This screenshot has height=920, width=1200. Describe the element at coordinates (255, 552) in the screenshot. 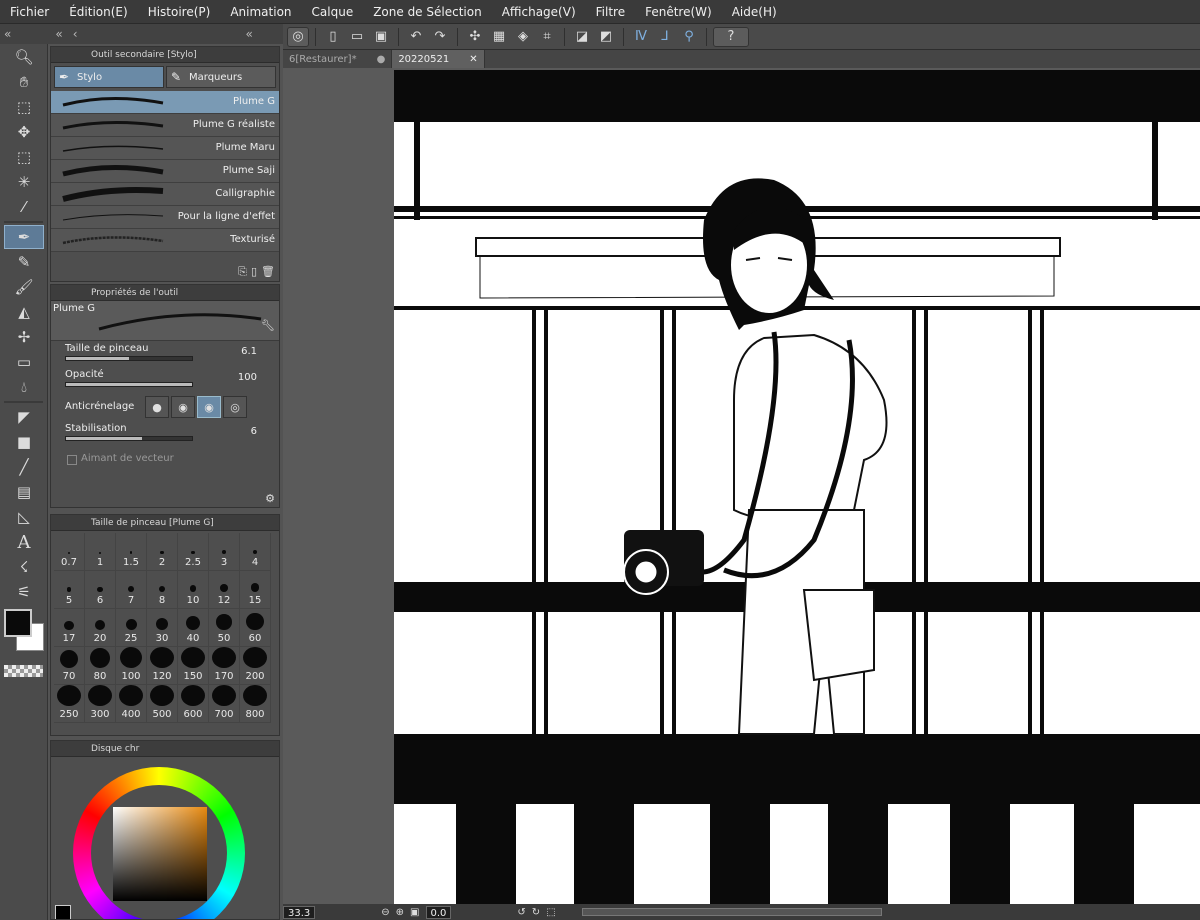

I see `brush-size-cell: 4` at that location.